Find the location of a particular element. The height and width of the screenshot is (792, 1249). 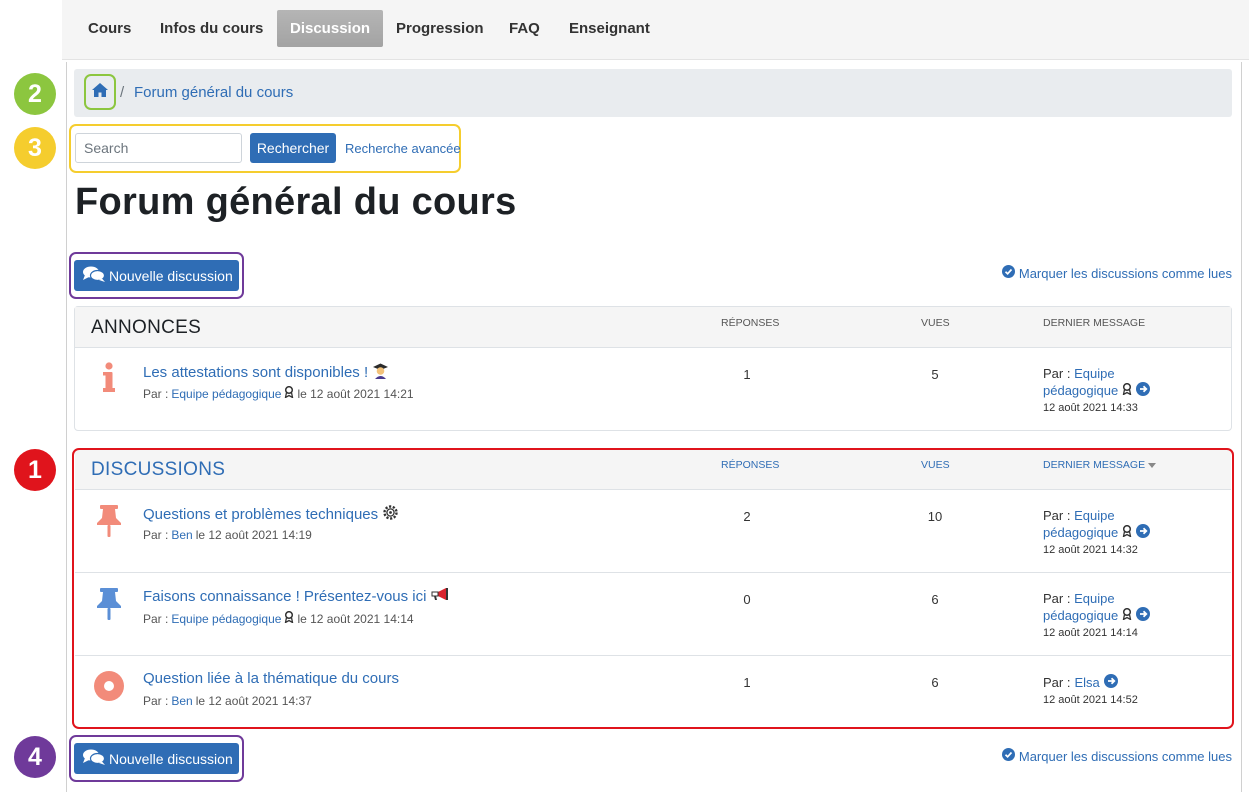

discussion-meta: Par : Ben le 12 août 2021 14:19 is located at coordinates (227, 535).